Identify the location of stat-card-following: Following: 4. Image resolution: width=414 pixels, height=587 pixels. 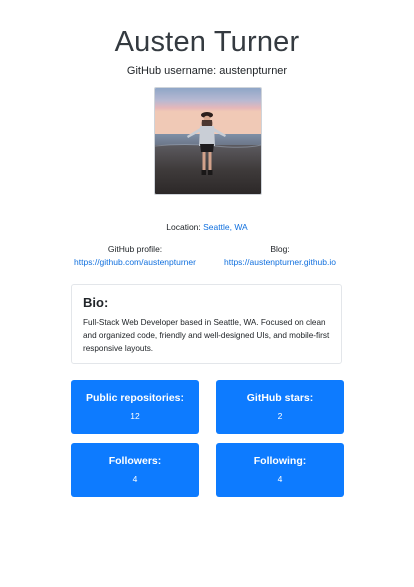
(280, 470).